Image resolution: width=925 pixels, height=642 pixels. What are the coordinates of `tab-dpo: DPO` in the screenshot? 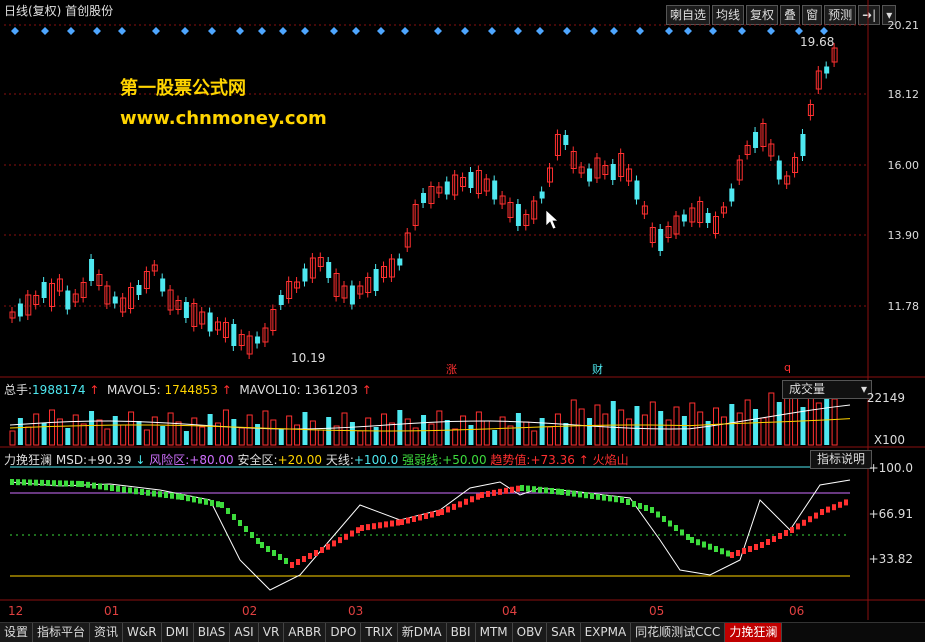 It's located at (344, 632).